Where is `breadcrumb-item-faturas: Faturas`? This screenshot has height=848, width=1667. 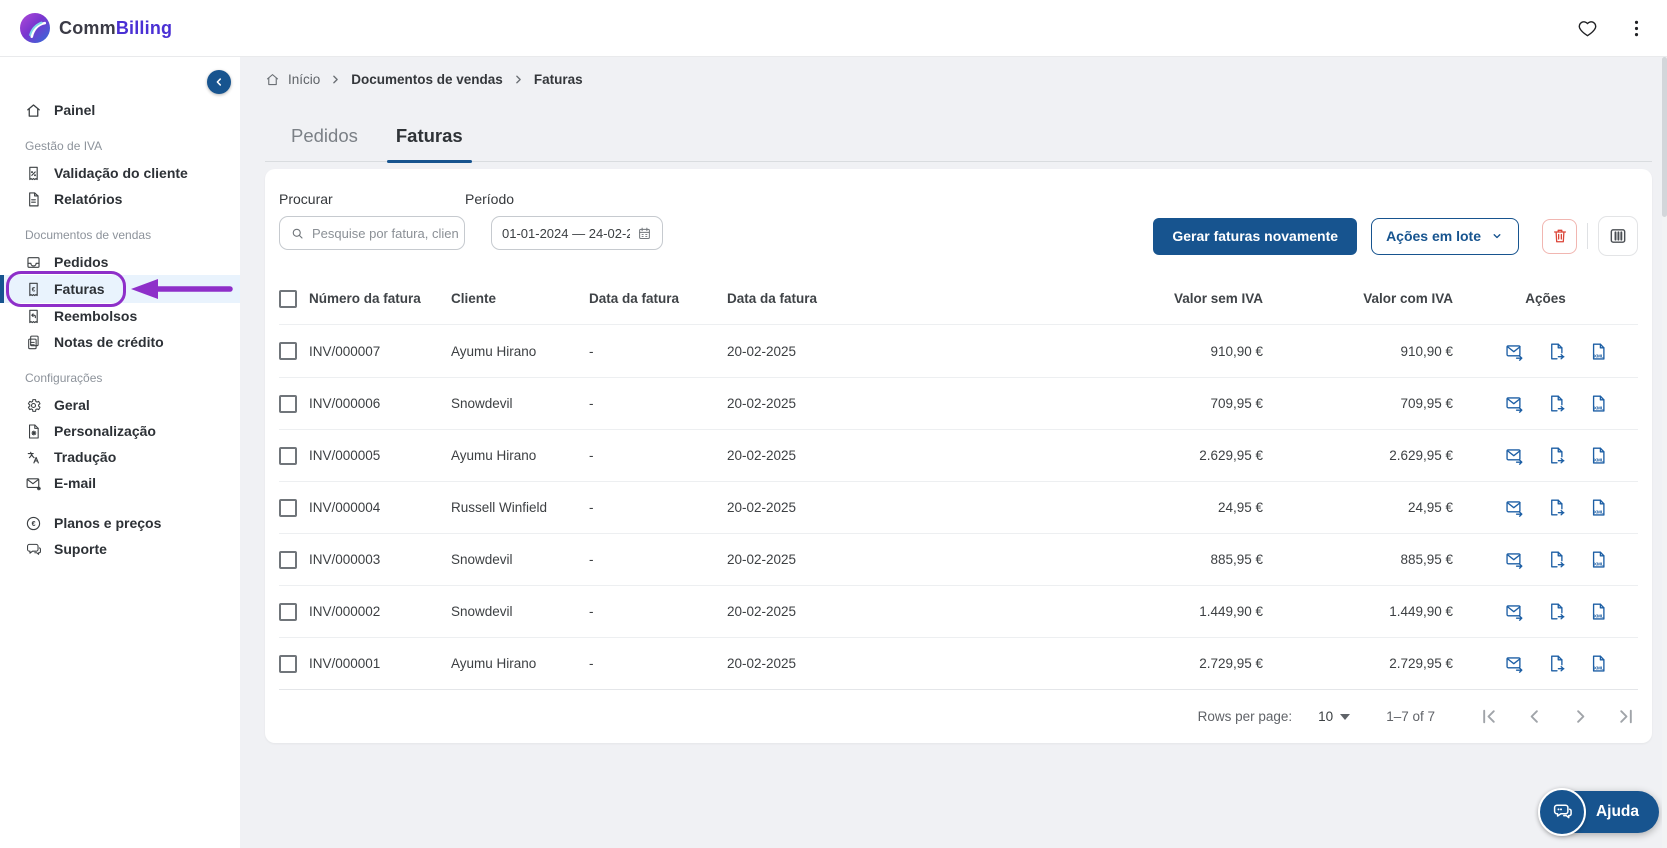
breadcrumb-item-faturas: Faturas is located at coordinates (558, 79).